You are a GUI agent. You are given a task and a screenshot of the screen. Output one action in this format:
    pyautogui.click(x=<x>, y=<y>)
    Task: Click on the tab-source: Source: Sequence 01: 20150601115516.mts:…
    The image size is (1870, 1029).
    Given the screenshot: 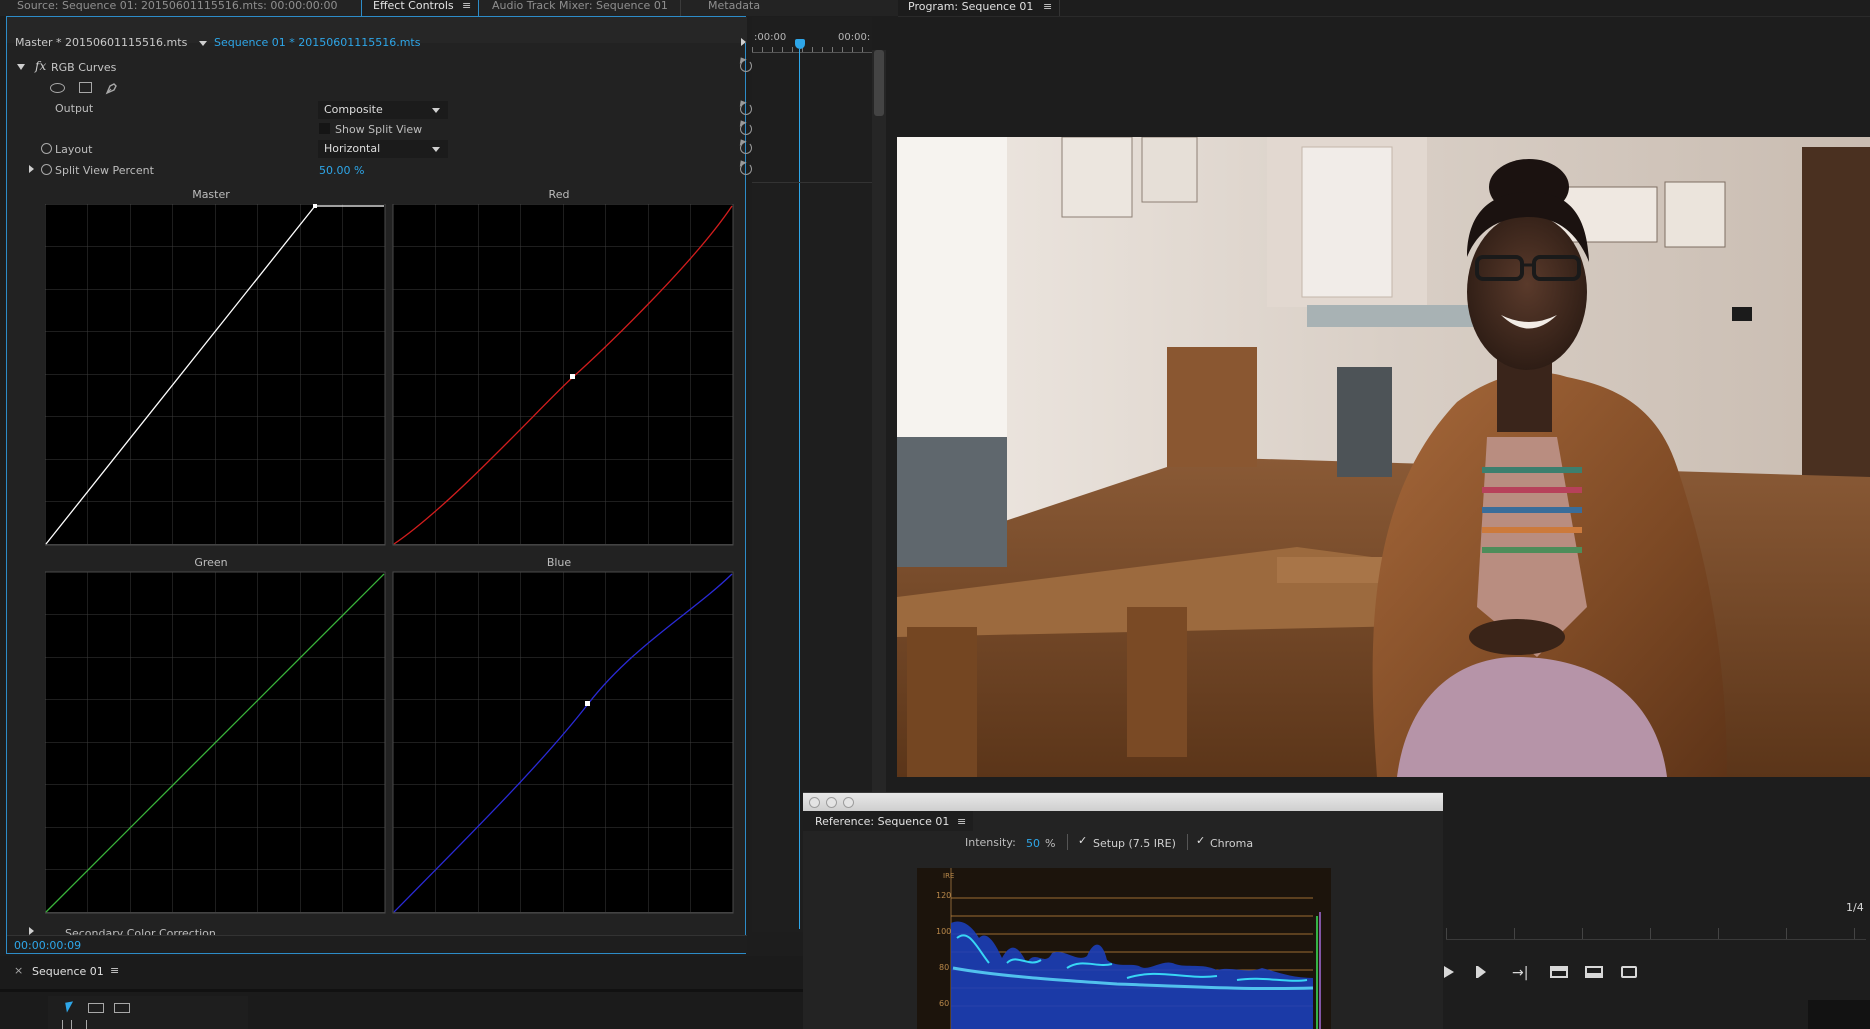 What is the action you would take?
    pyautogui.click(x=177, y=8)
    